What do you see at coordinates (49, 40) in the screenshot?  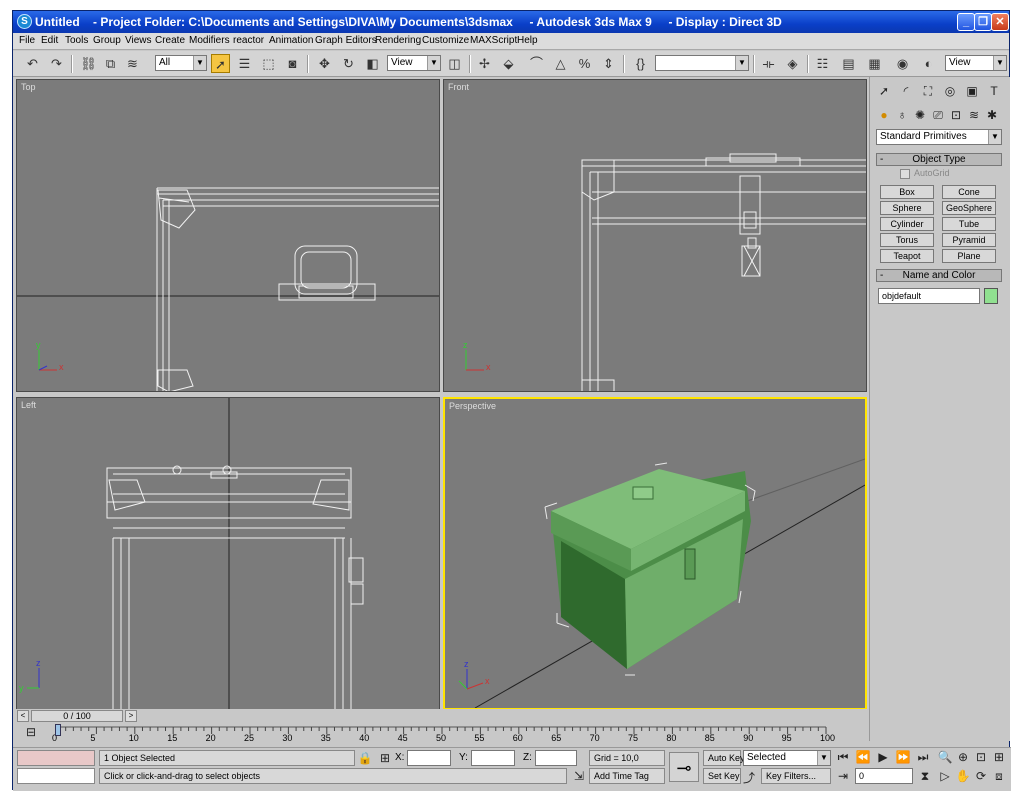 I see `menu-edit: Edit` at bounding box center [49, 40].